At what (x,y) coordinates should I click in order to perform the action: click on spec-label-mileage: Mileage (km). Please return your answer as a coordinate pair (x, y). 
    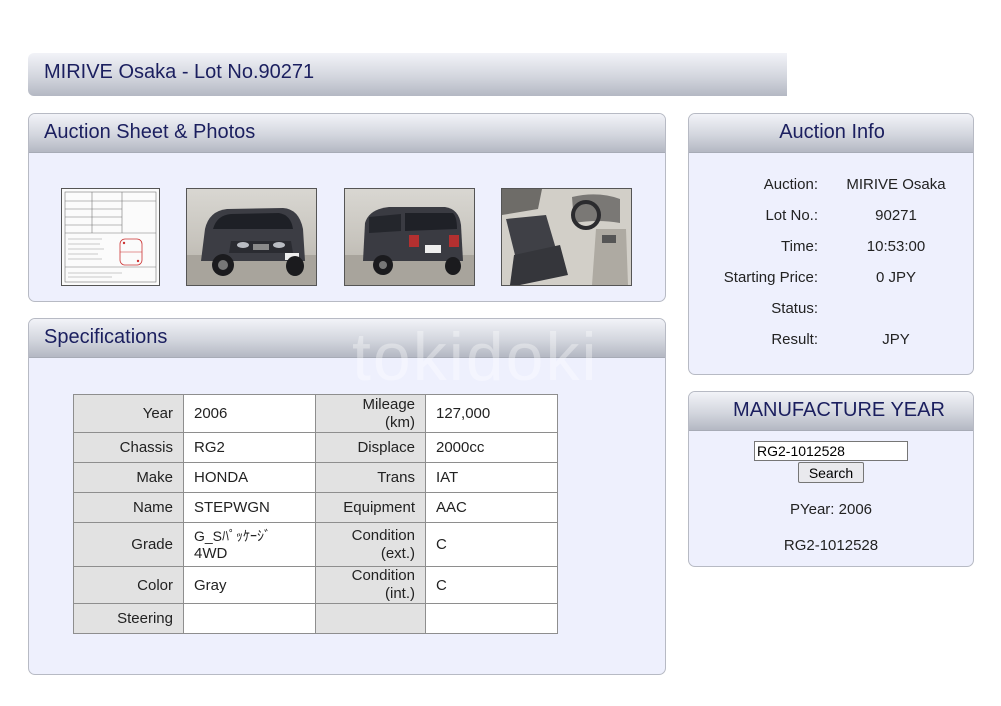
    Looking at the image, I should click on (370, 413).